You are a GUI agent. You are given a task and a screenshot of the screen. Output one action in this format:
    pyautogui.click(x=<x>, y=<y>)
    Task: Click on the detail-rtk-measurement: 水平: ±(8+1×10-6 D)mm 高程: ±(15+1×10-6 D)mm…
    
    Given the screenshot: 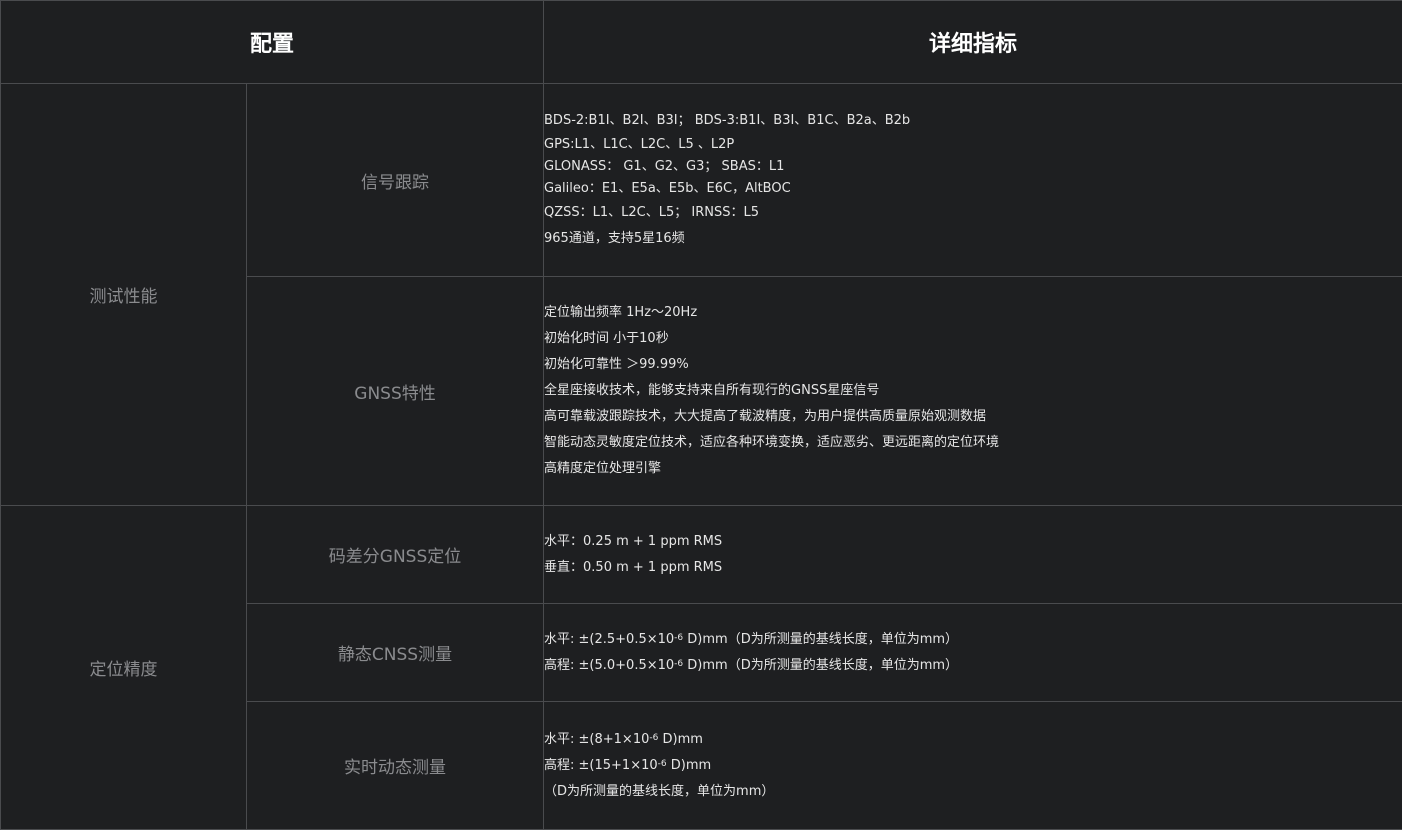 What is the action you would take?
    pyautogui.click(x=972, y=765)
    